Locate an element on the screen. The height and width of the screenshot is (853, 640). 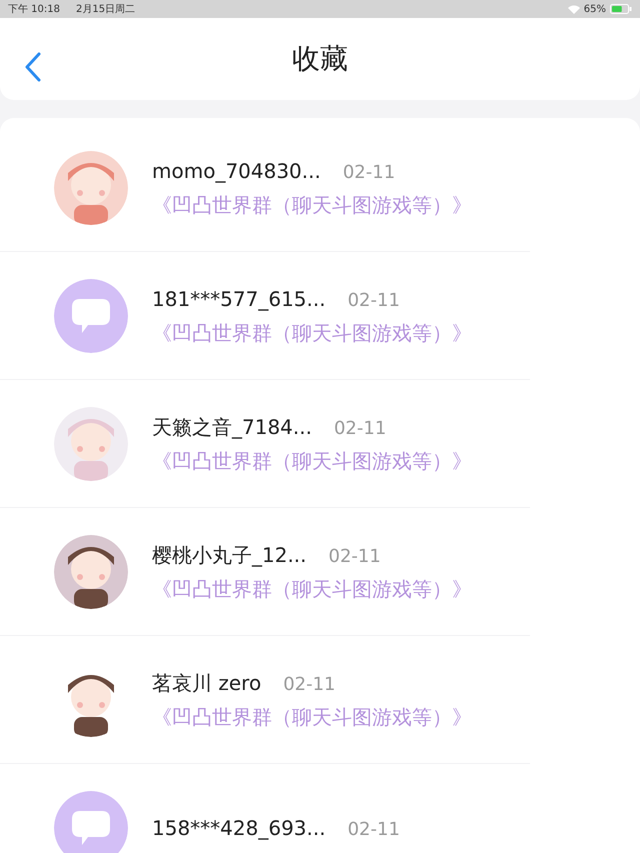
list-item: 茗哀川 zero 02-11 《凹凸世界群（聊天斗图游戏等）》 is located at coordinates (265, 700).